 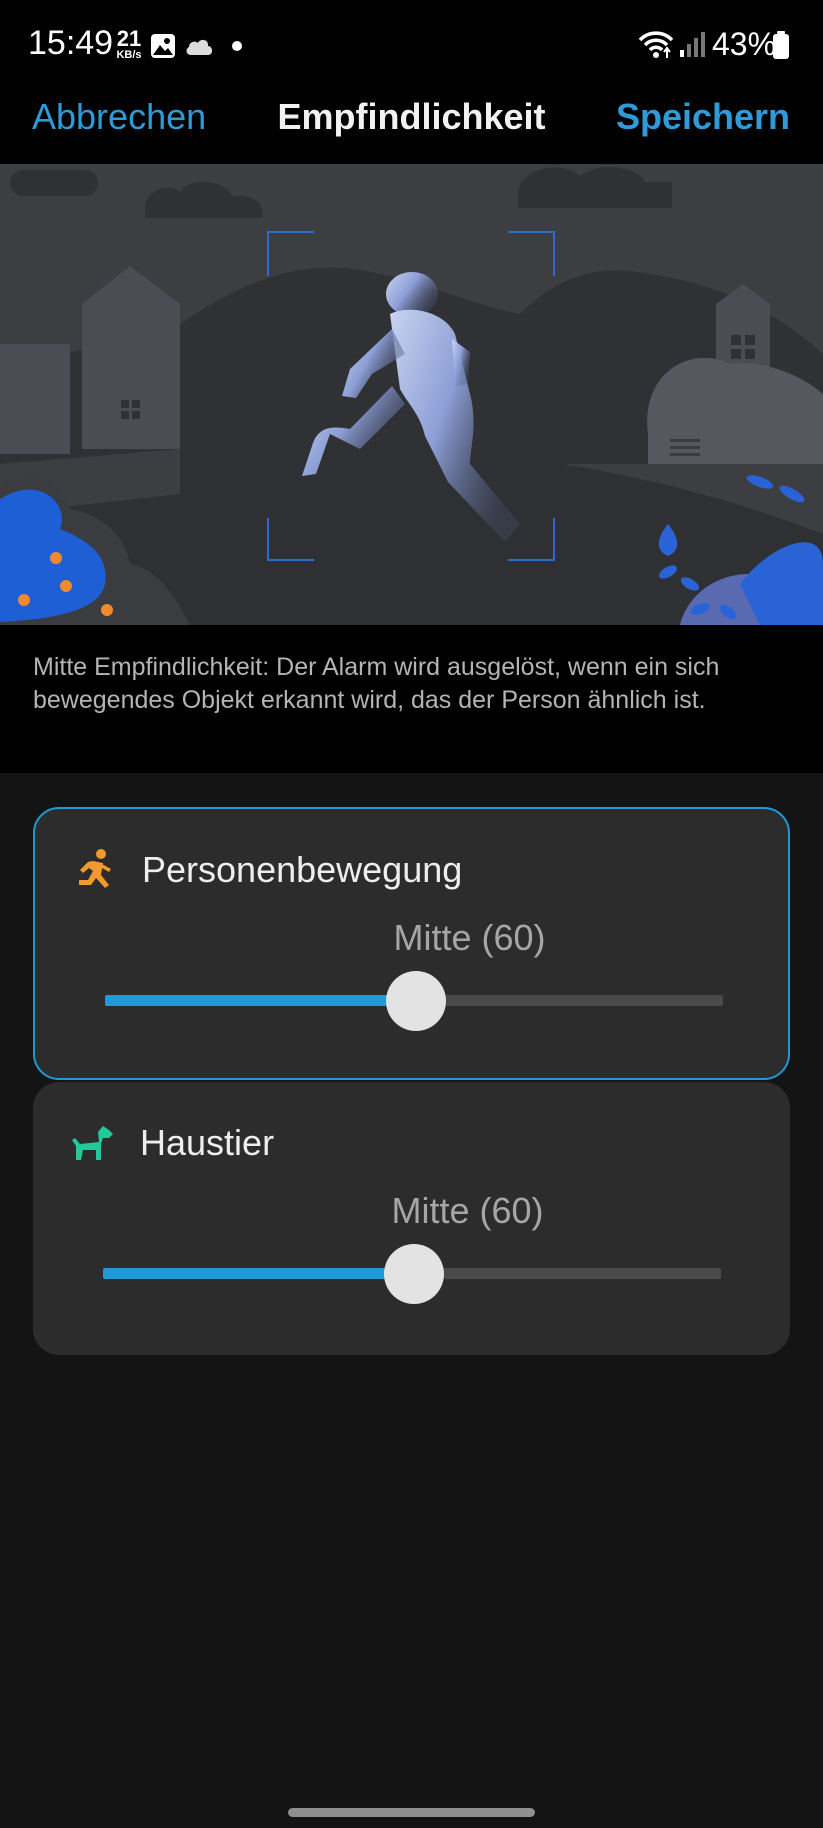 I want to click on person-motion-slider-fill, so click(x=260, y=1000).